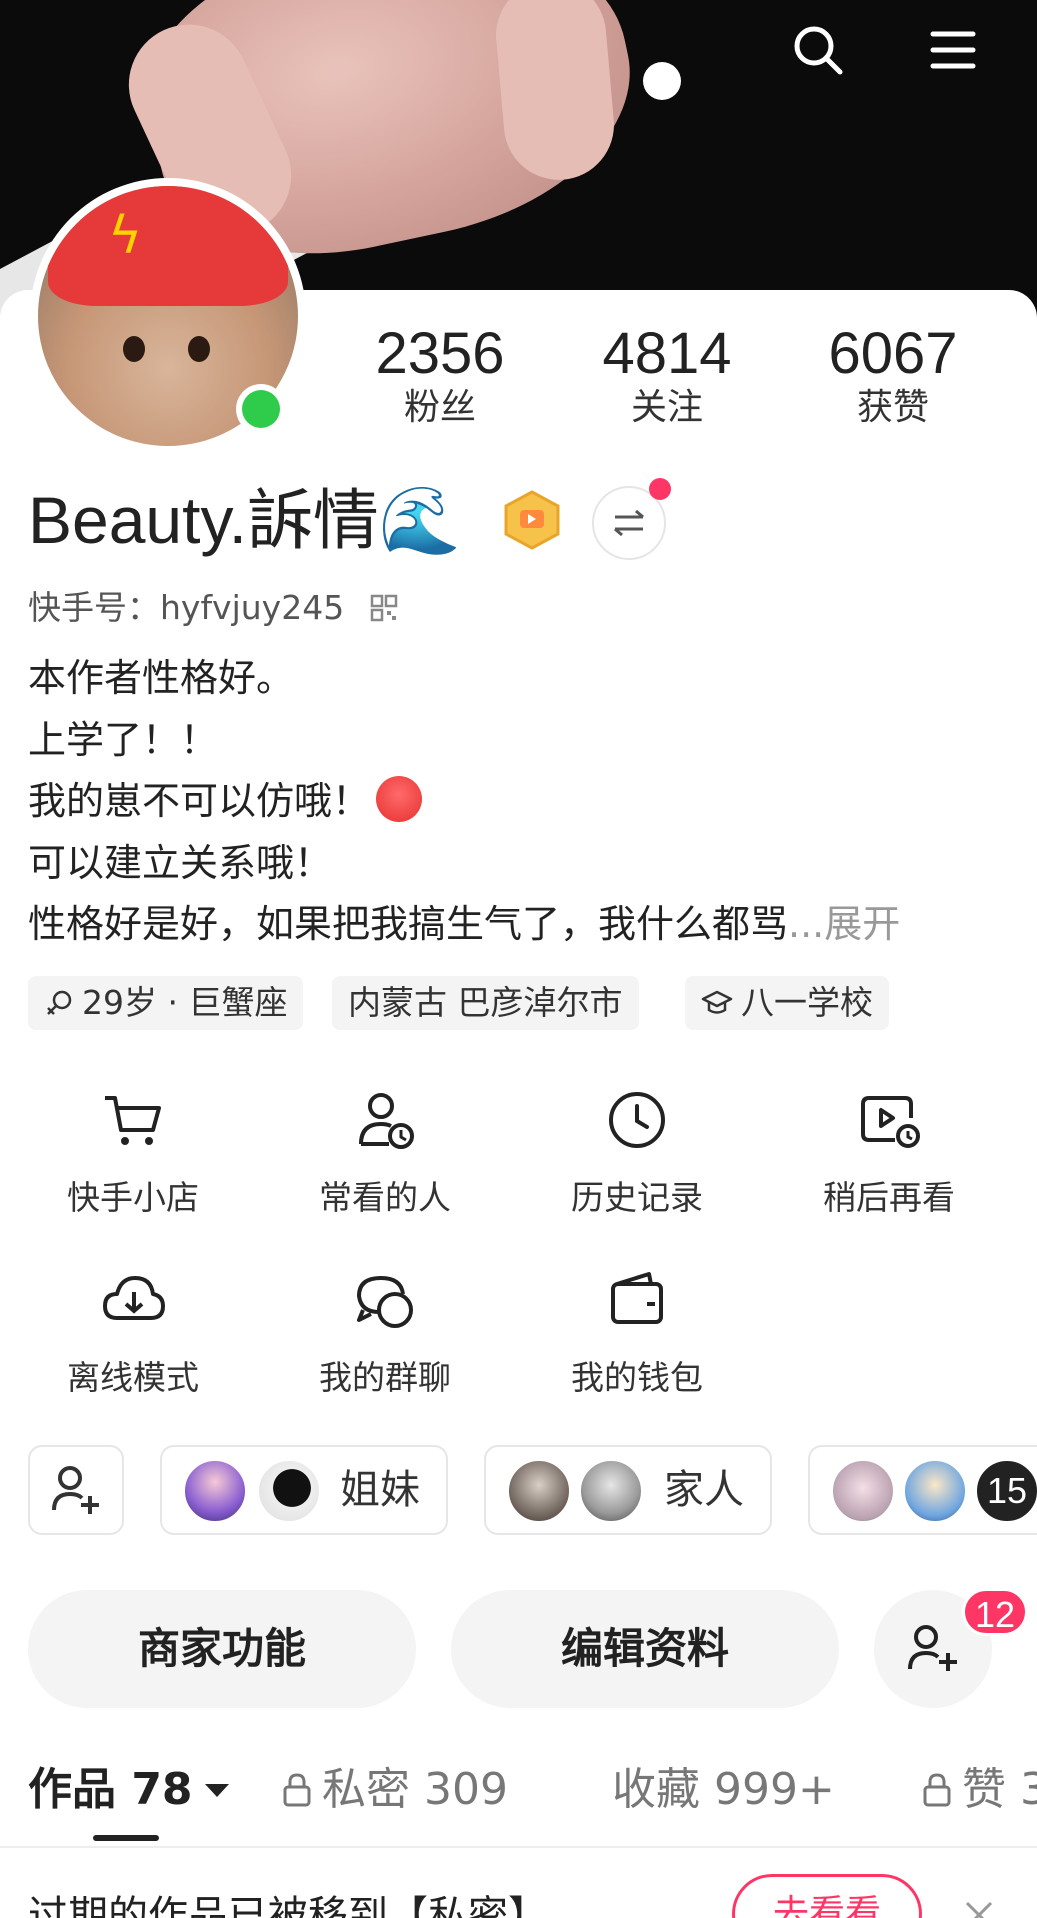  What do you see at coordinates (882, 74) in the screenshot?
I see `banner-lettering` at bounding box center [882, 74].